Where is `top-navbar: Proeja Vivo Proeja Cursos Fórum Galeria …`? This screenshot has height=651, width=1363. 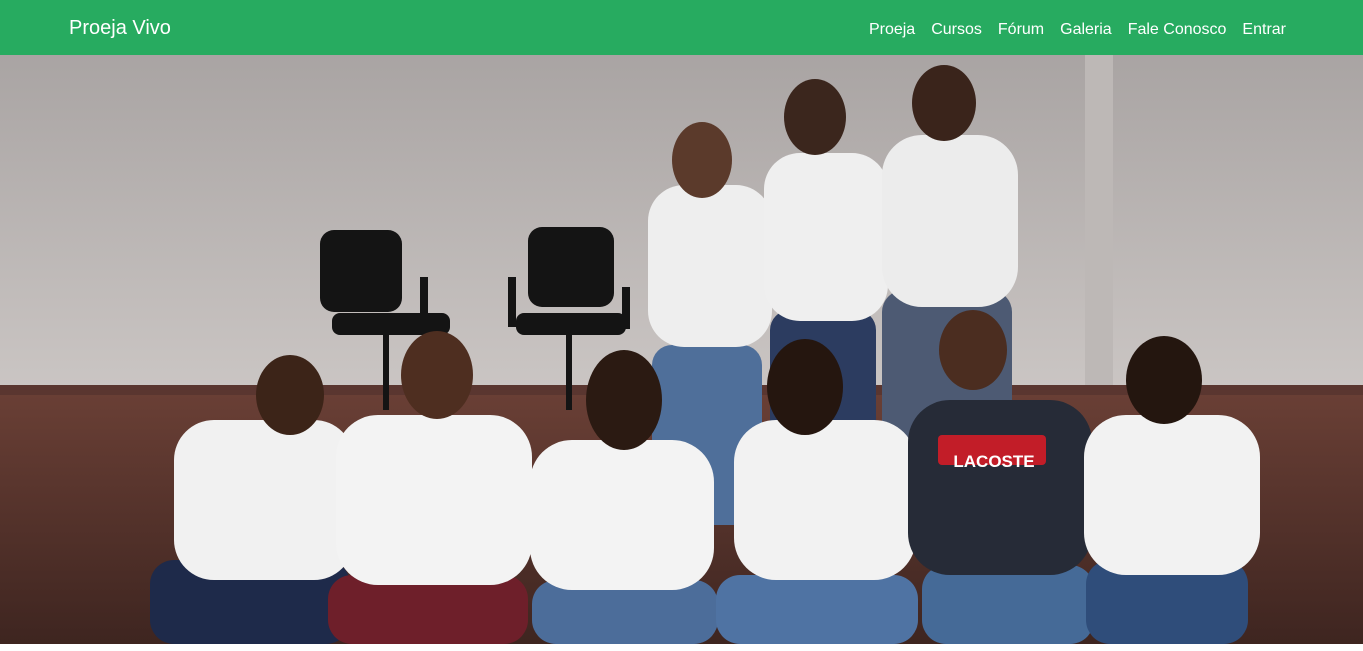 top-navbar: Proeja Vivo Proeja Cursos Fórum Galeria … is located at coordinates (681, 27).